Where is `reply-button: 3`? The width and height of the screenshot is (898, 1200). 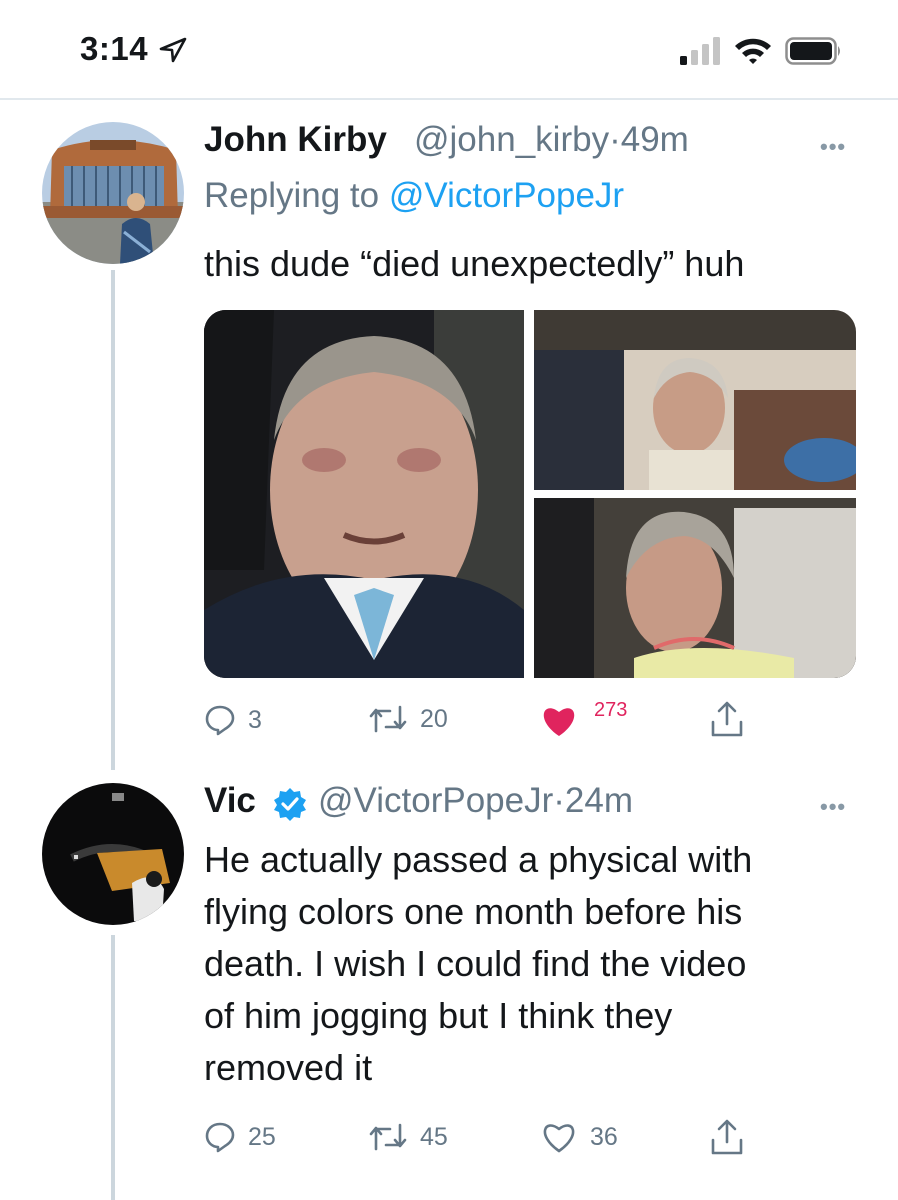
reply-button: 3 is located at coordinates (233, 720).